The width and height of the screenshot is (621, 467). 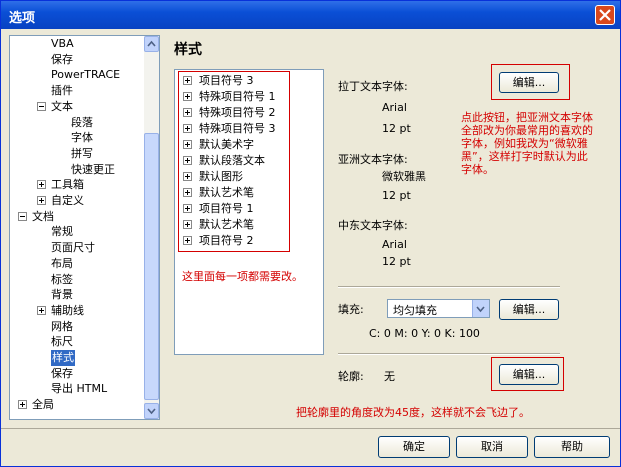 What do you see at coordinates (62, 43) in the screenshot?
I see `tree-item-label: VBA` at bounding box center [62, 43].